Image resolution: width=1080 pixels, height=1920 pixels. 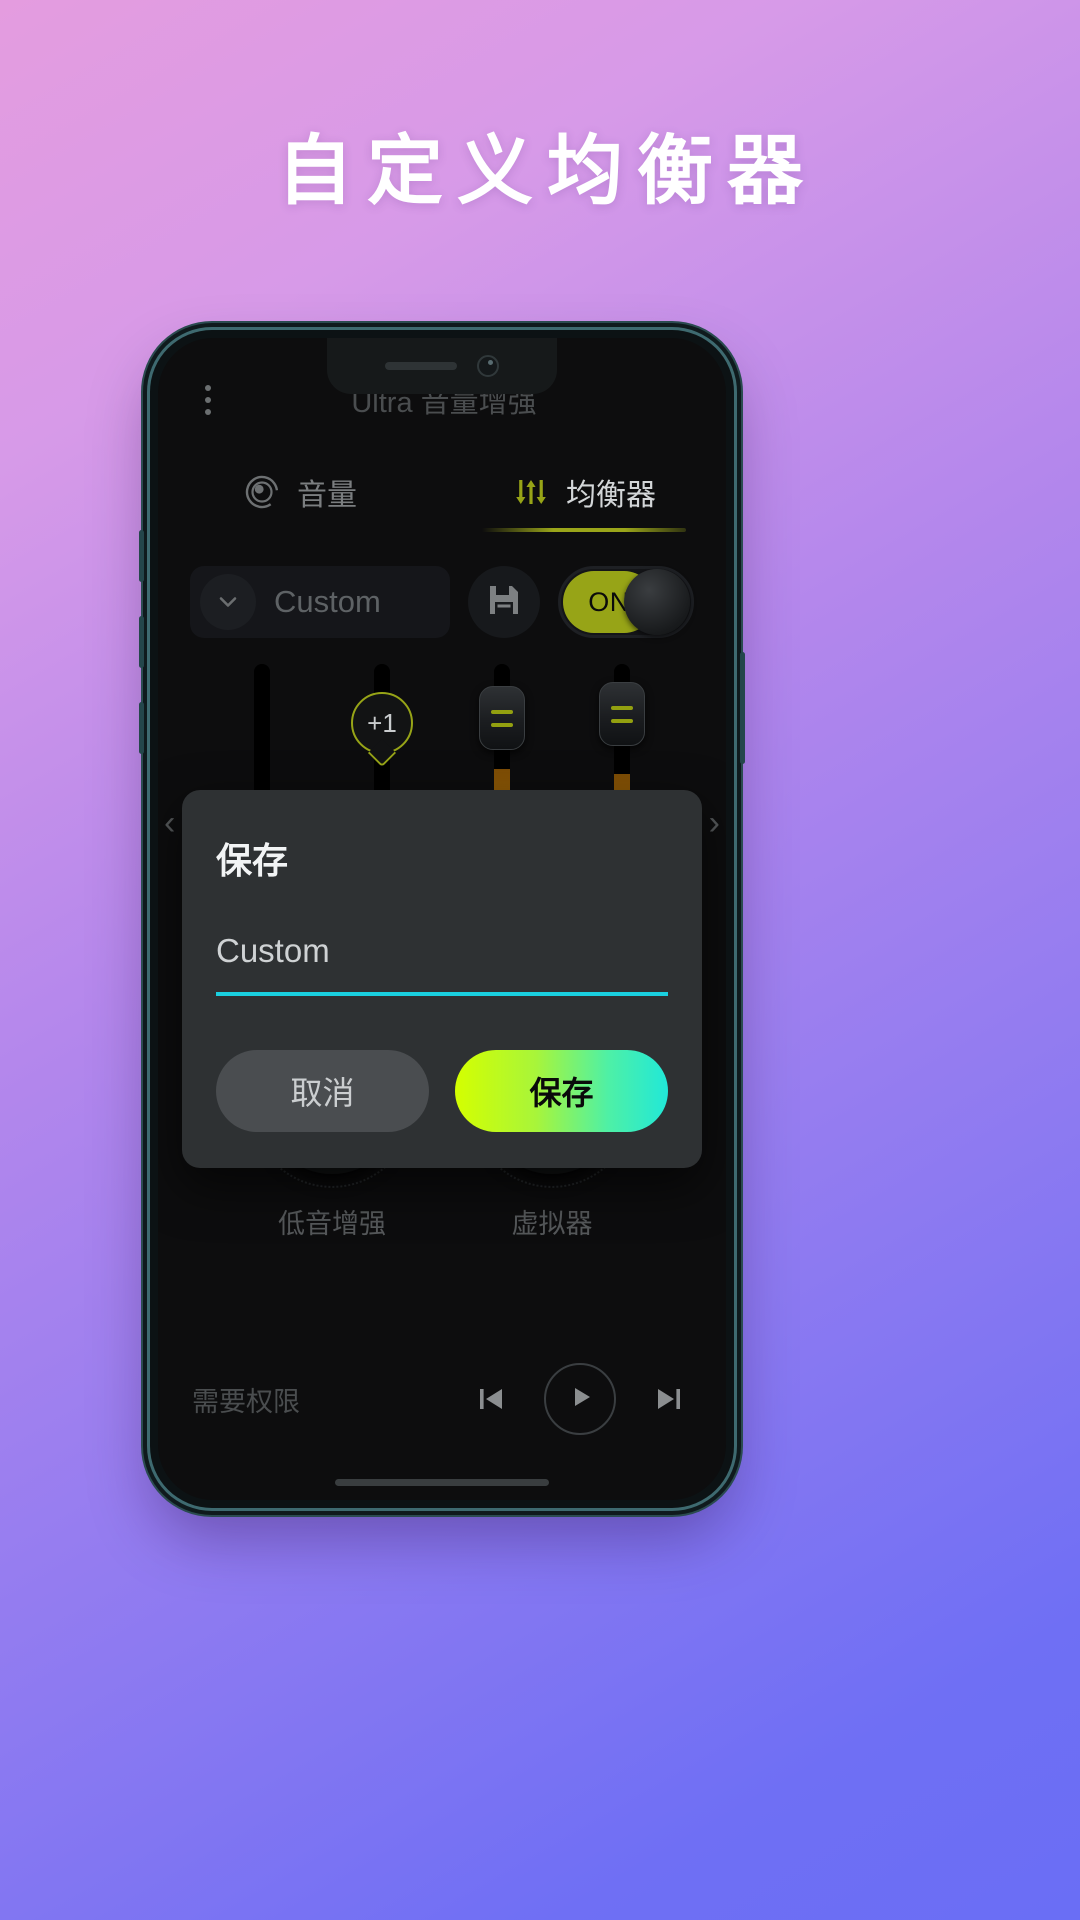 I want to click on toggle-thumb, so click(x=657, y=602).